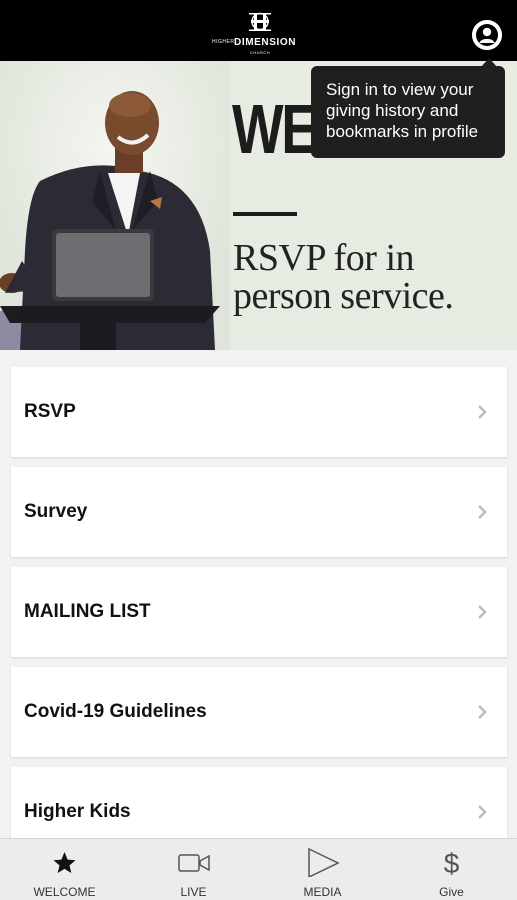 The image size is (517, 900). What do you see at coordinates (50, 411) in the screenshot?
I see `list-item-label: RSVP` at bounding box center [50, 411].